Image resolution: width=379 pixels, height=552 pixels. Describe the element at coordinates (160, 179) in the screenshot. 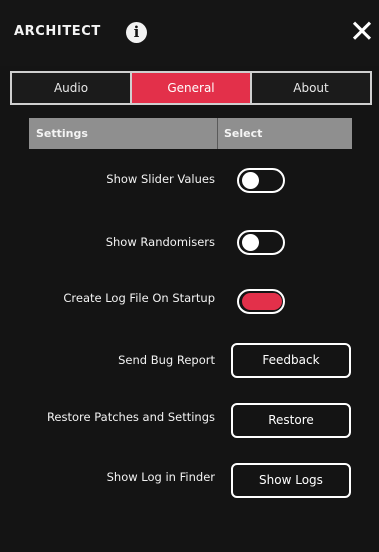

I see `setting-label-show-slider-values: Show Slider Values` at that location.